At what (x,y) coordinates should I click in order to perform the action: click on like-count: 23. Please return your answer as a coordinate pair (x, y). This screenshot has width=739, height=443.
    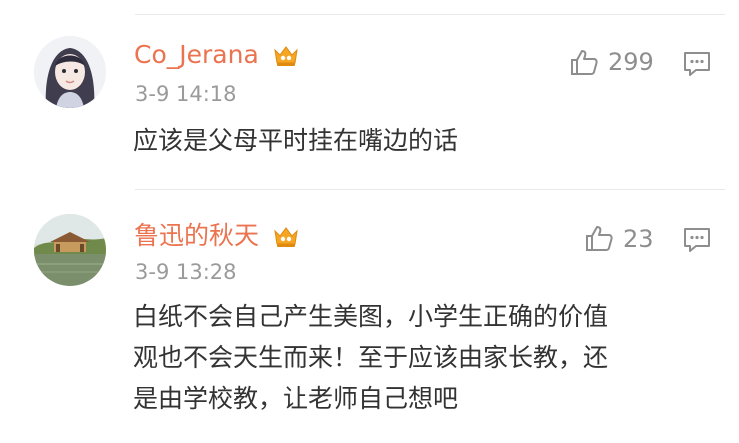
    Looking at the image, I should click on (638, 239).